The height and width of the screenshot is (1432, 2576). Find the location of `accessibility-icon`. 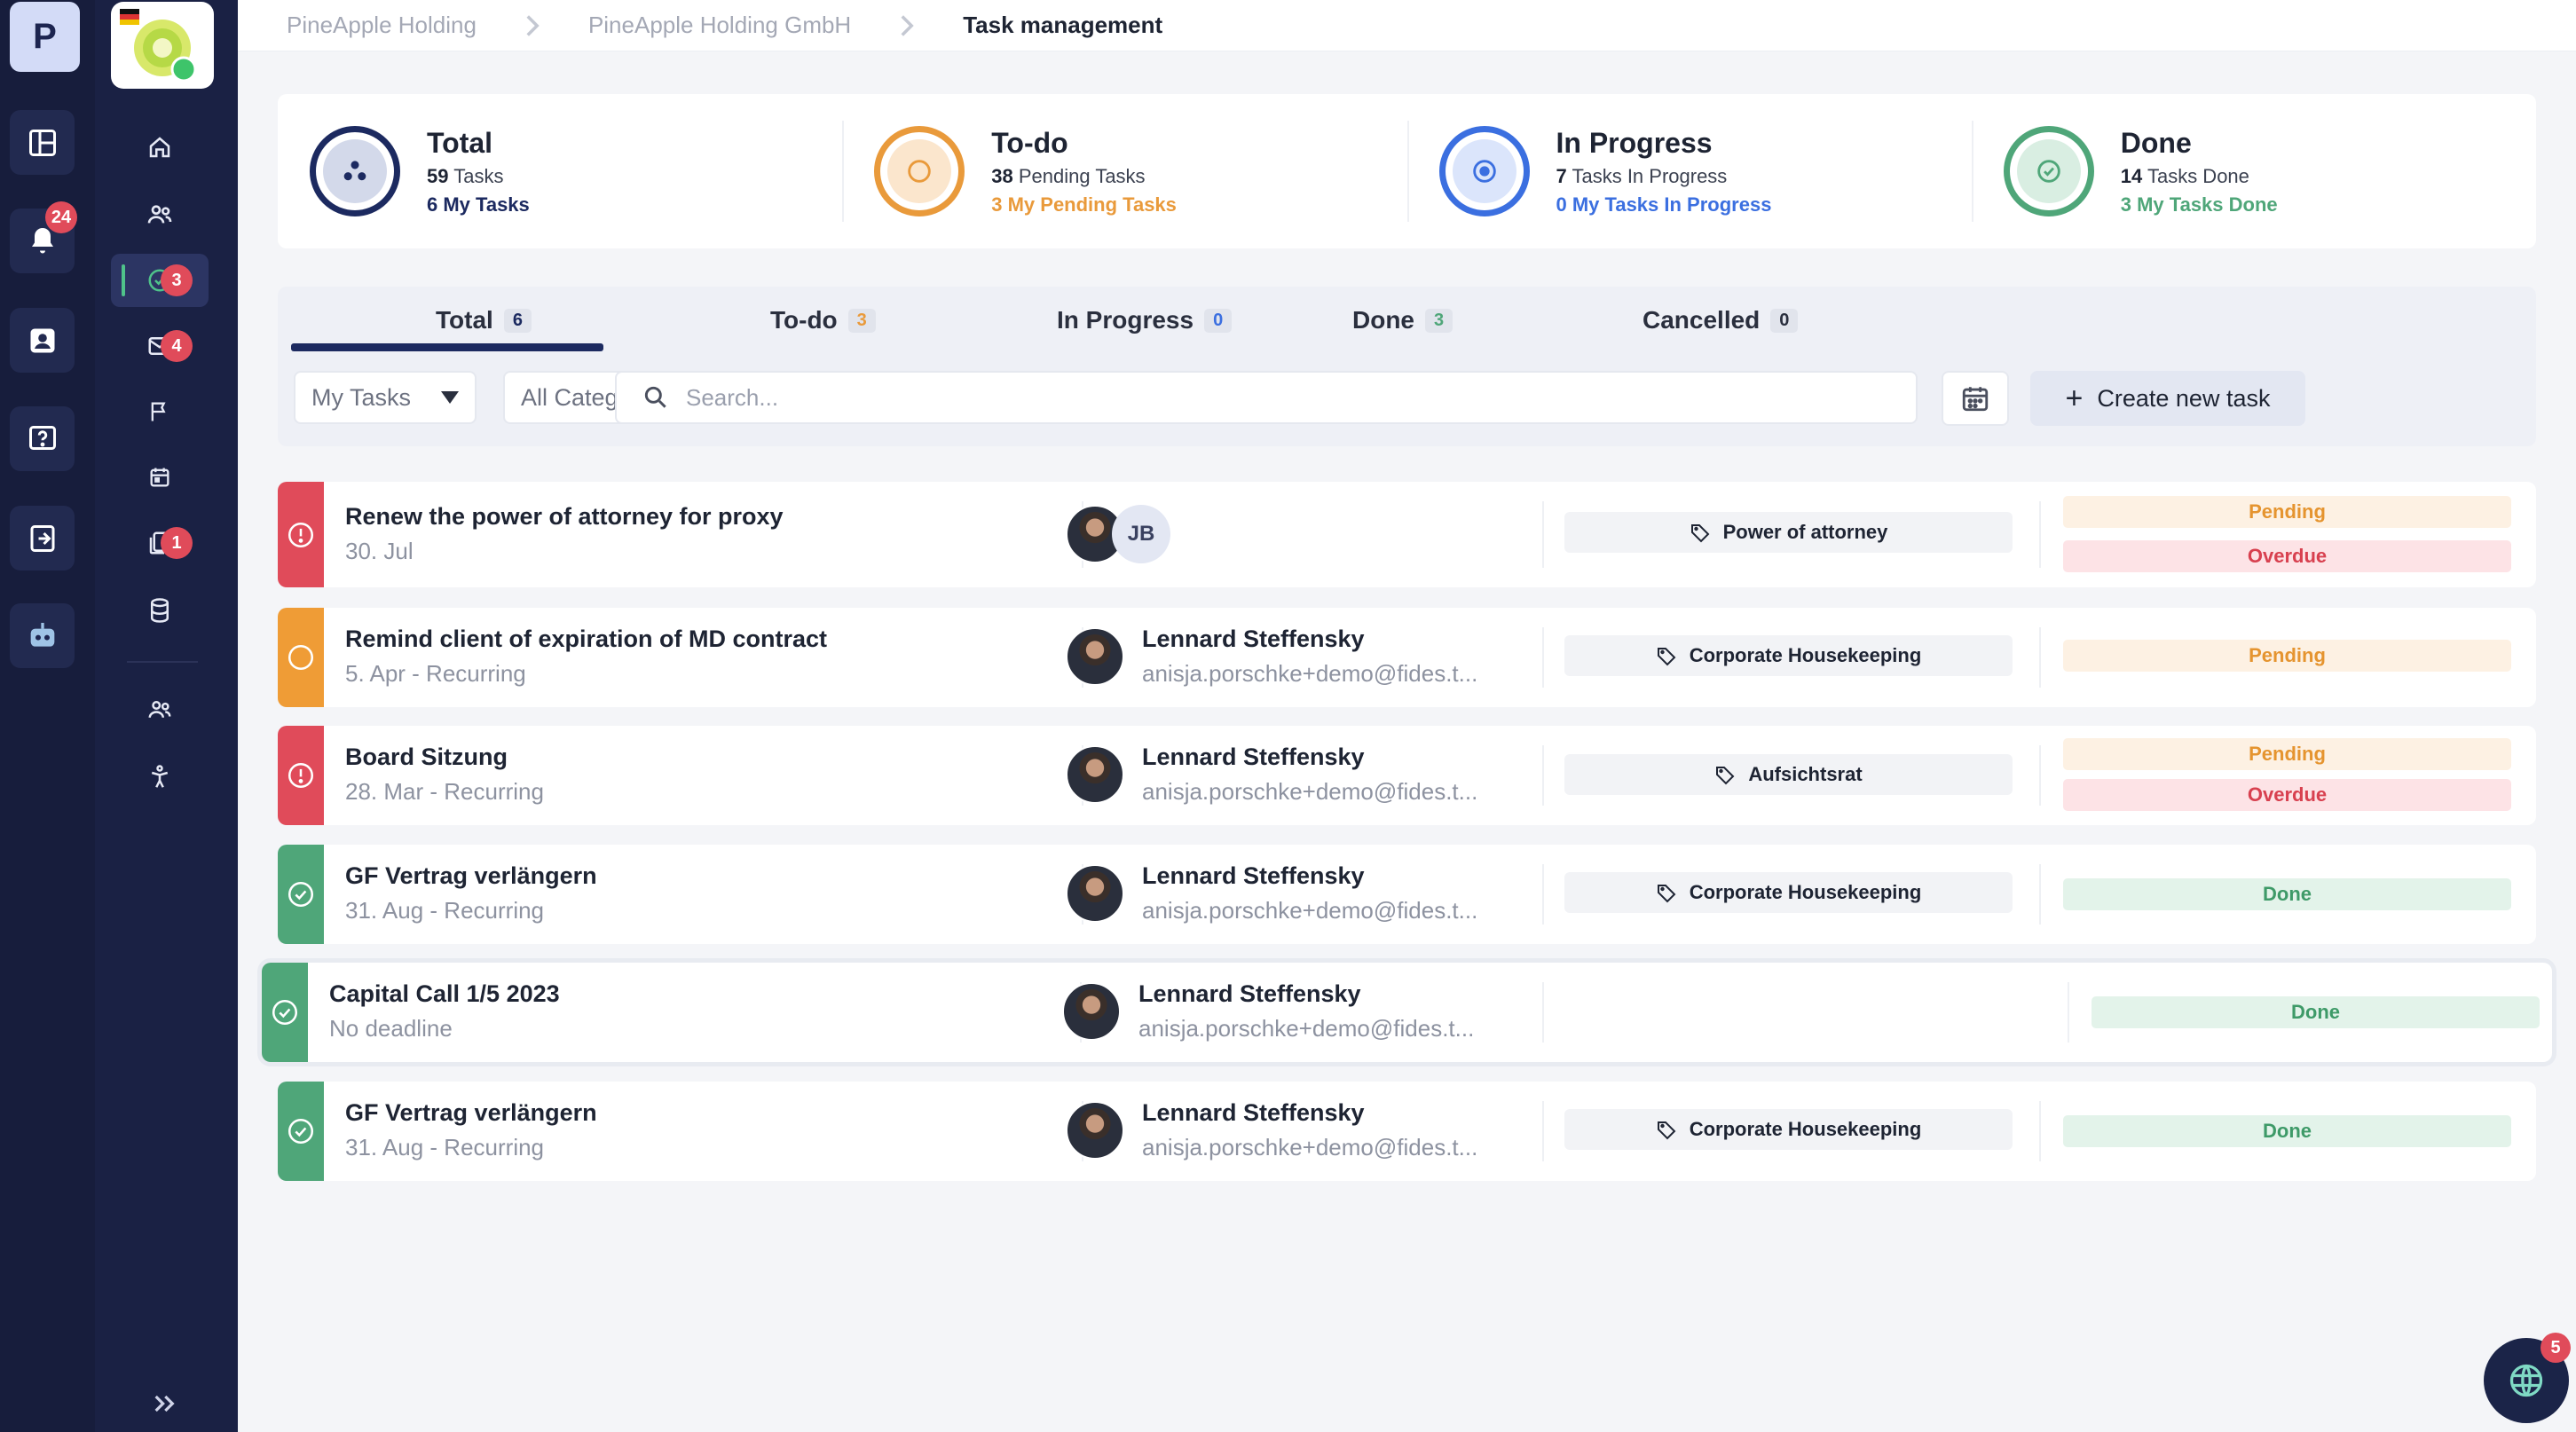

accessibility-icon is located at coordinates (160, 777).